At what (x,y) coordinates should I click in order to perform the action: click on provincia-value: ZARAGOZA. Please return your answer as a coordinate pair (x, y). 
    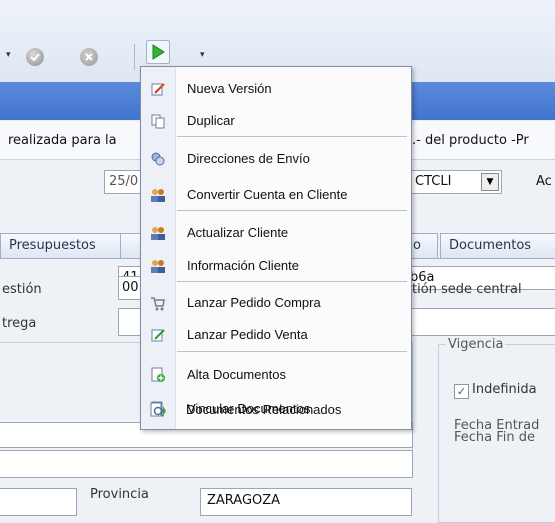
    Looking at the image, I should click on (244, 500).